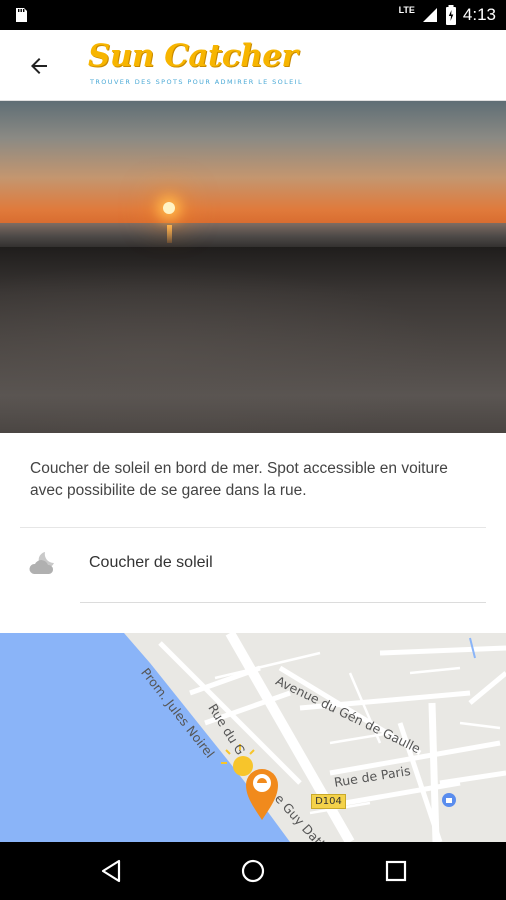  I want to click on category-row: Coucher de soleil, so click(253, 566).